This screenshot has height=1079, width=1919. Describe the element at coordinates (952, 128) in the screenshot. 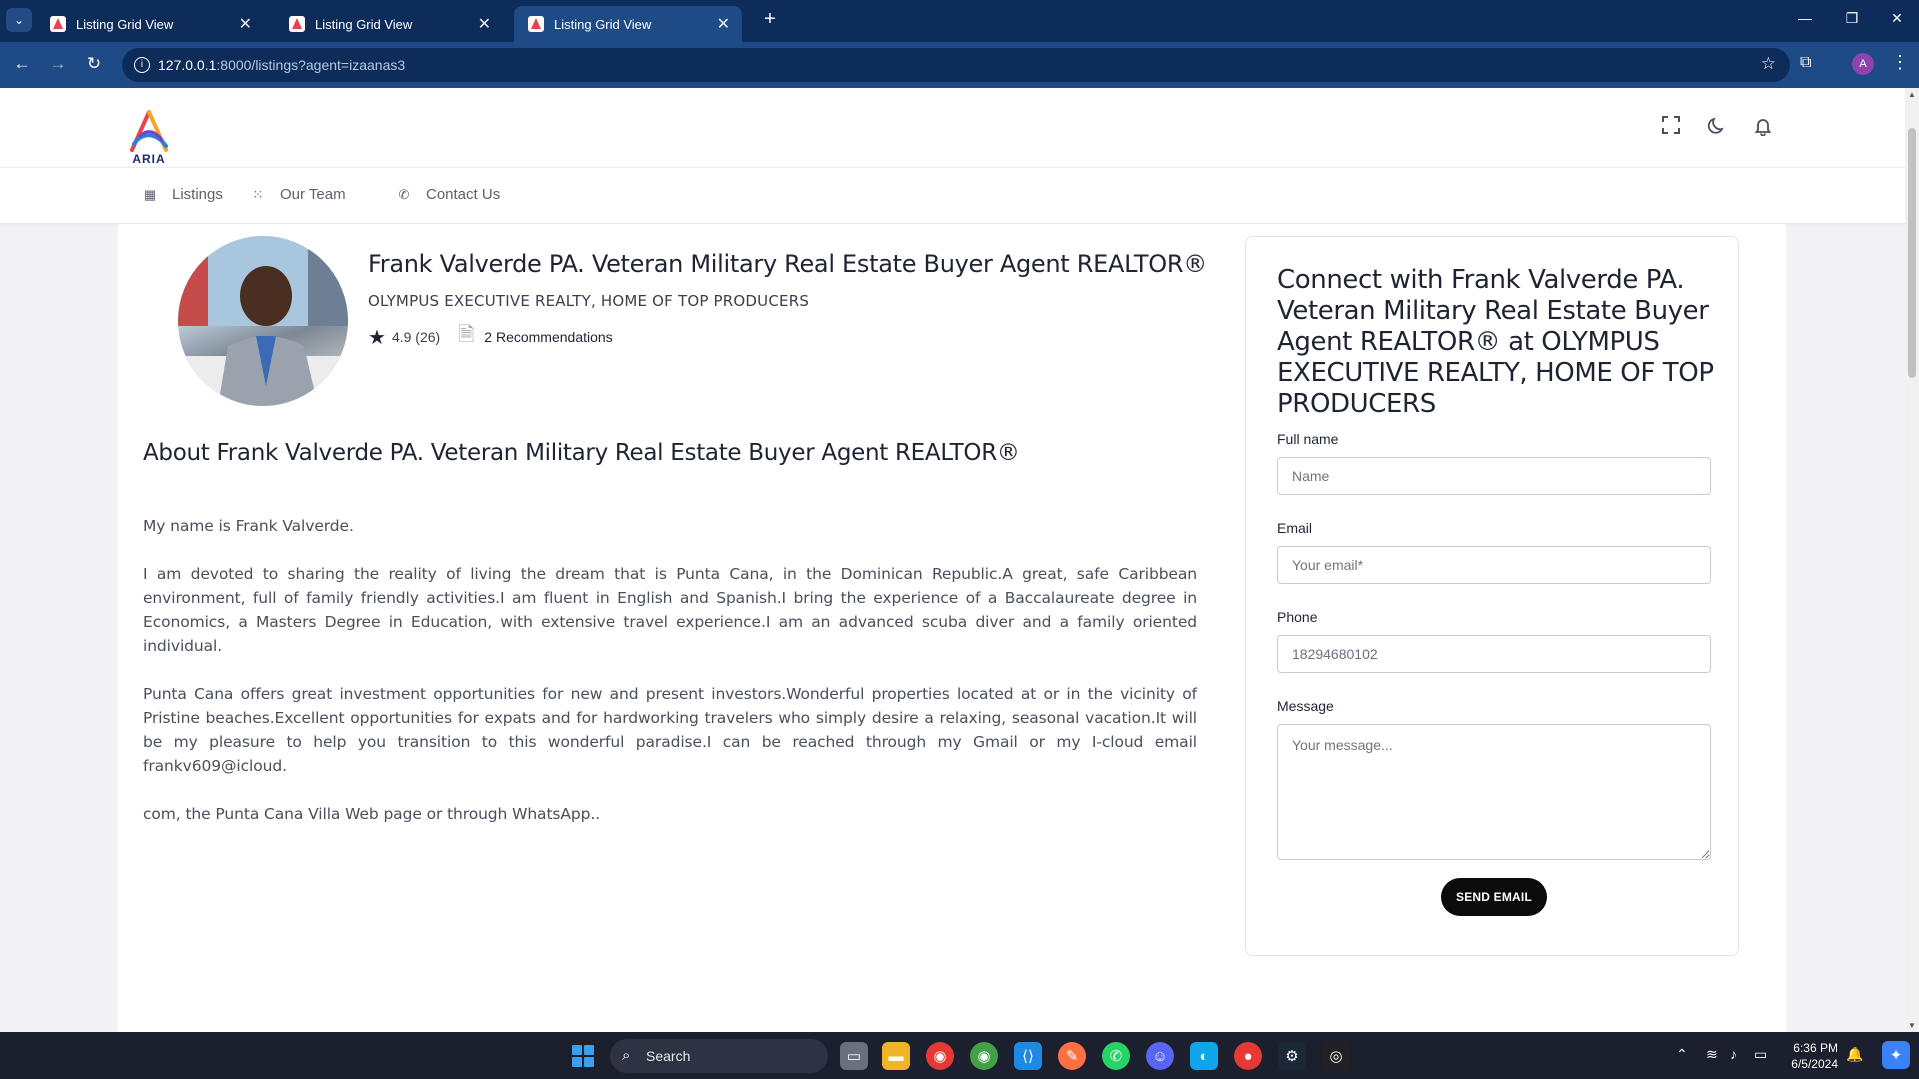

I see `site-header: ARIA` at that location.